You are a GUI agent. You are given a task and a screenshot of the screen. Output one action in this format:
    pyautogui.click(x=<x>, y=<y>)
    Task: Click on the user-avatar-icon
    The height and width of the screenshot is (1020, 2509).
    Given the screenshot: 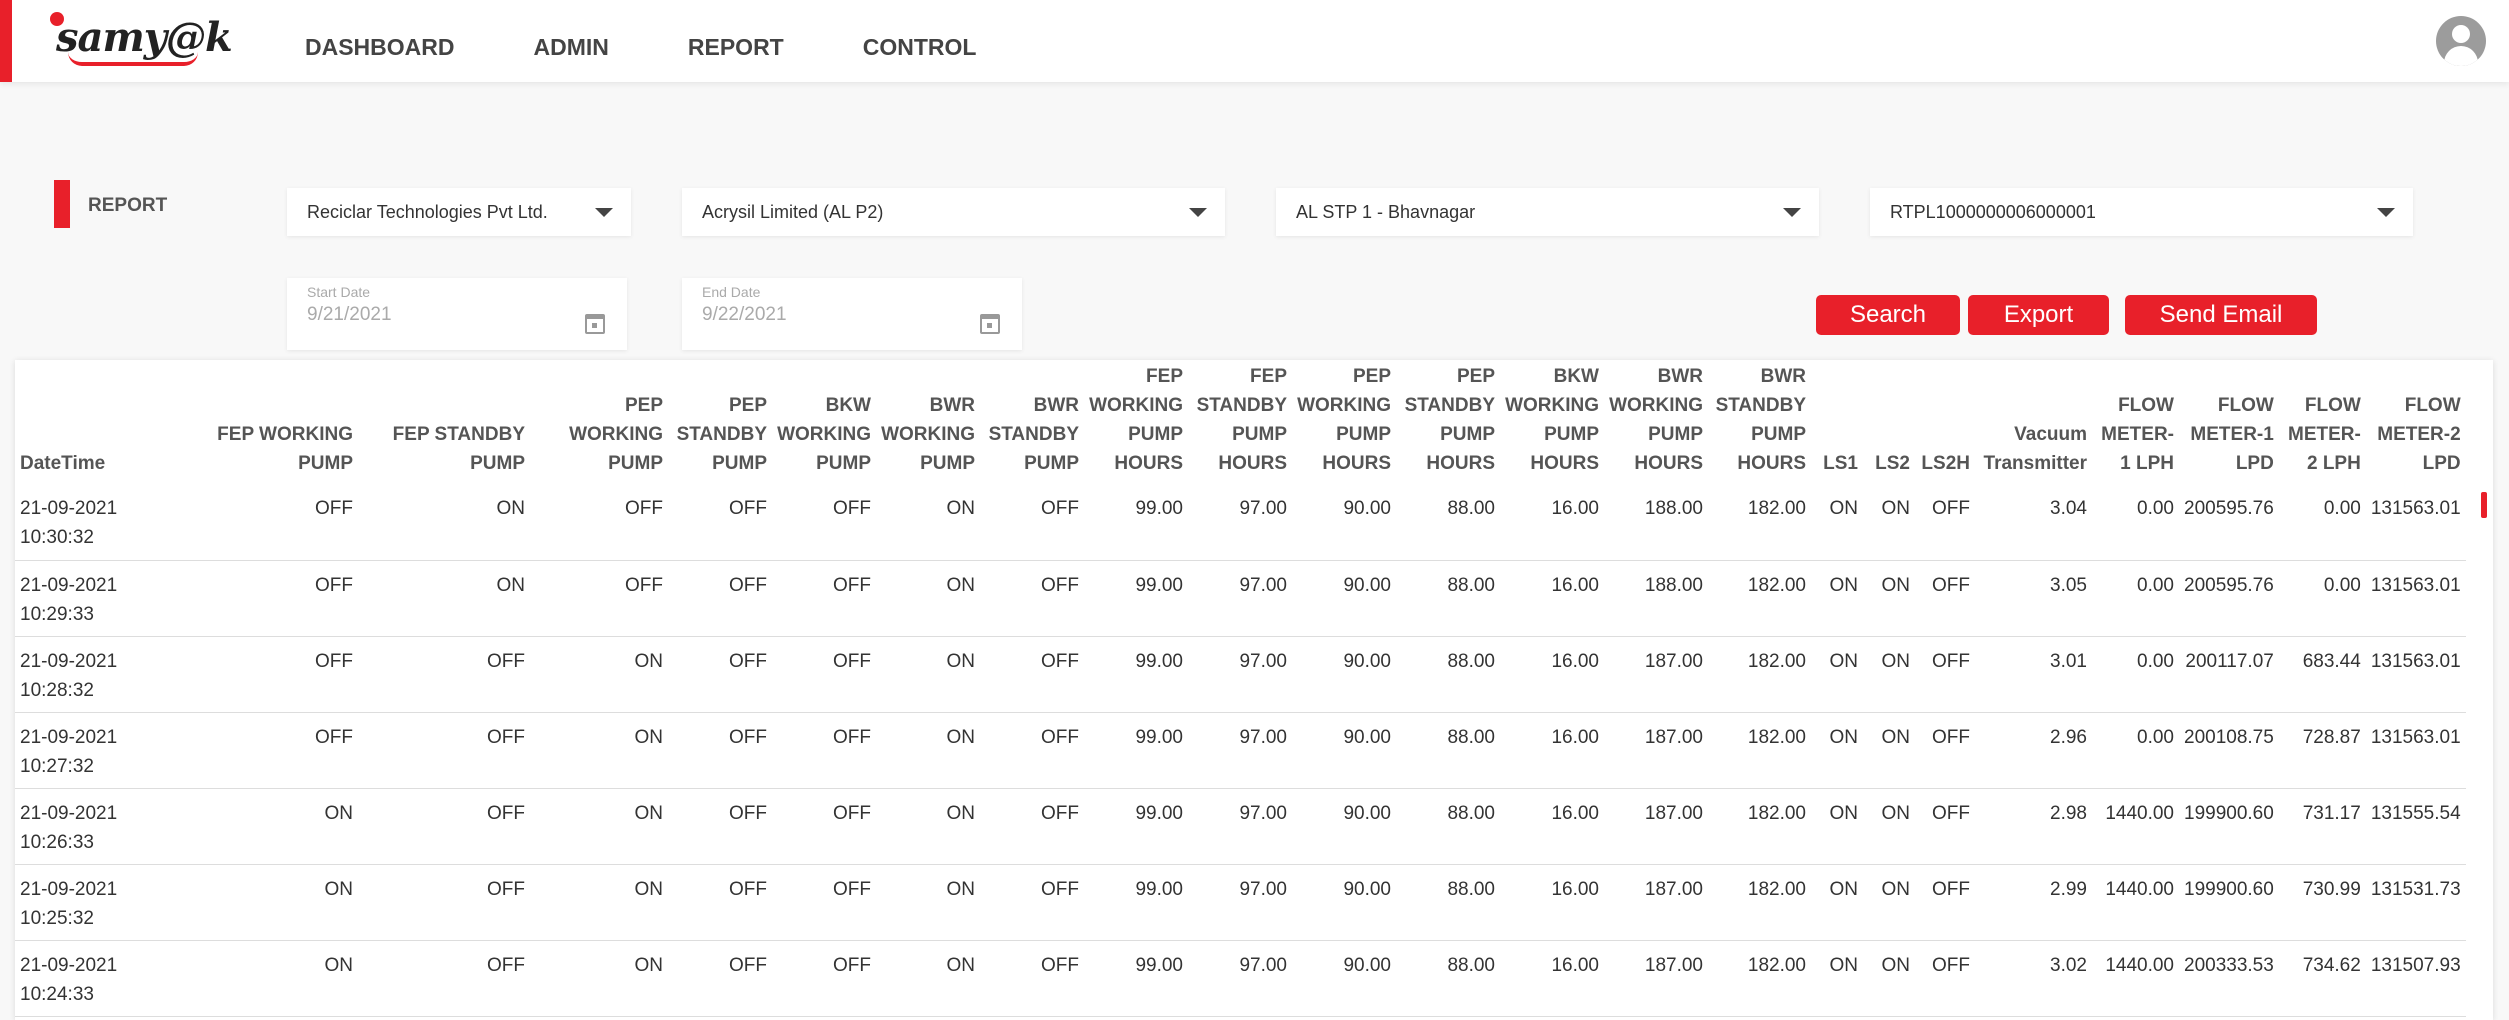 What is the action you would take?
    pyautogui.click(x=2461, y=41)
    